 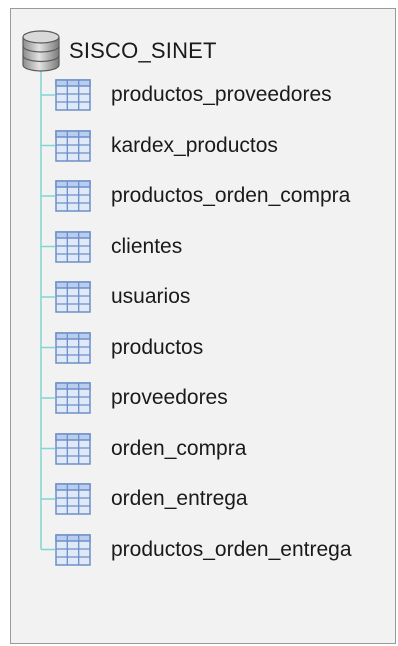 I want to click on tree-item-label: clientes, so click(x=147, y=246).